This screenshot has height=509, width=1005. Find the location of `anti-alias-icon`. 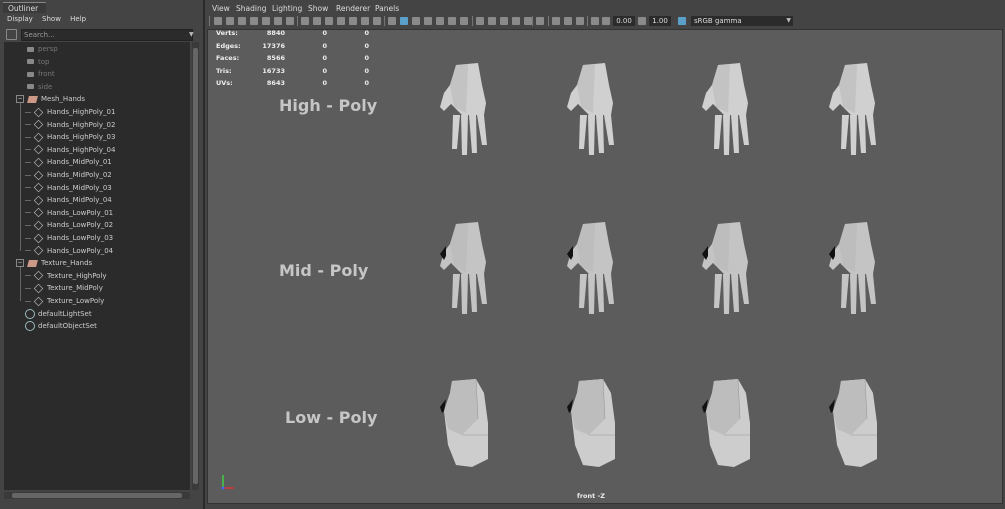

anti-alias-icon is located at coordinates (428, 21).